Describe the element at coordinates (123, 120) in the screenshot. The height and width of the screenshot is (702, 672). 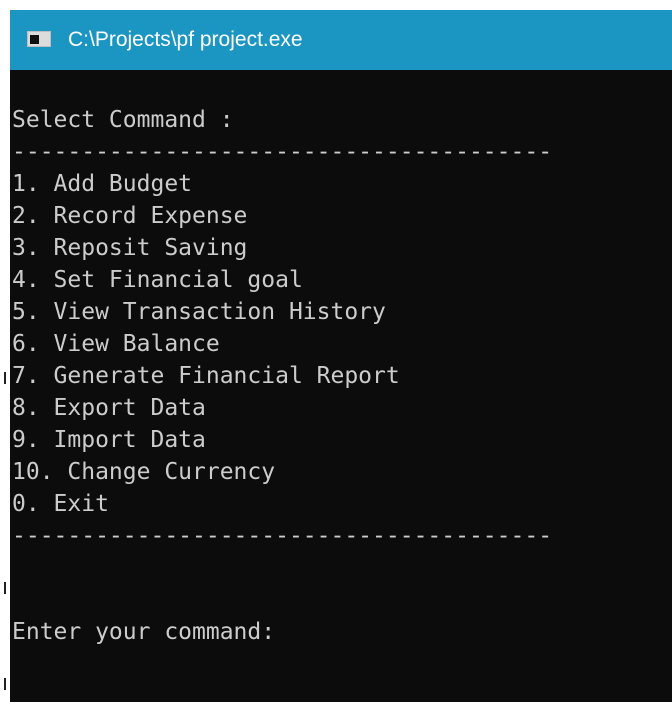
I see `prompt-header: Select Command :` at that location.